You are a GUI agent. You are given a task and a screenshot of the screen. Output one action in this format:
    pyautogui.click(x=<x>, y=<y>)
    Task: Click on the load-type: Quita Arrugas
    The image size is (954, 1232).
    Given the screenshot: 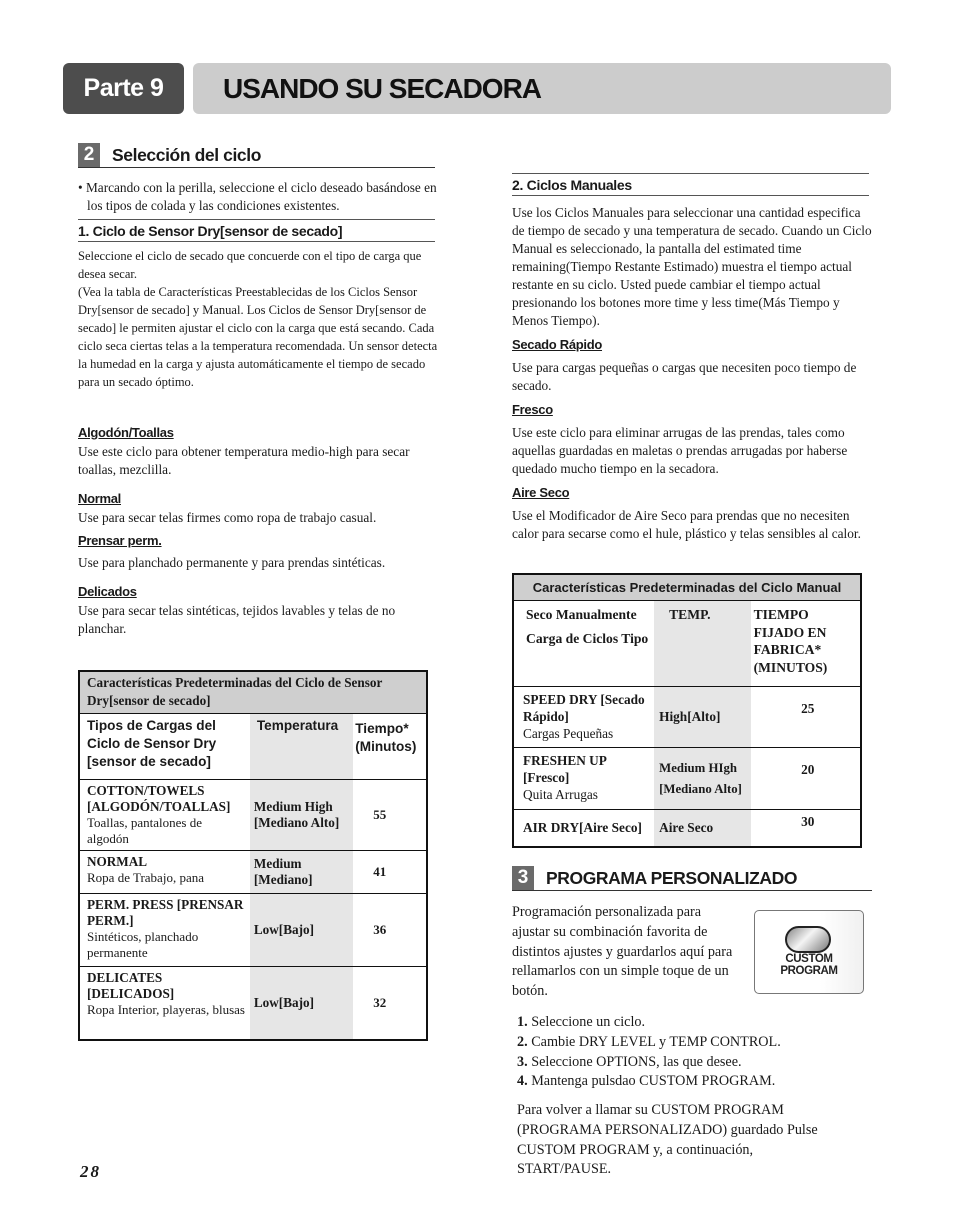 What is the action you would take?
    pyautogui.click(x=560, y=794)
    